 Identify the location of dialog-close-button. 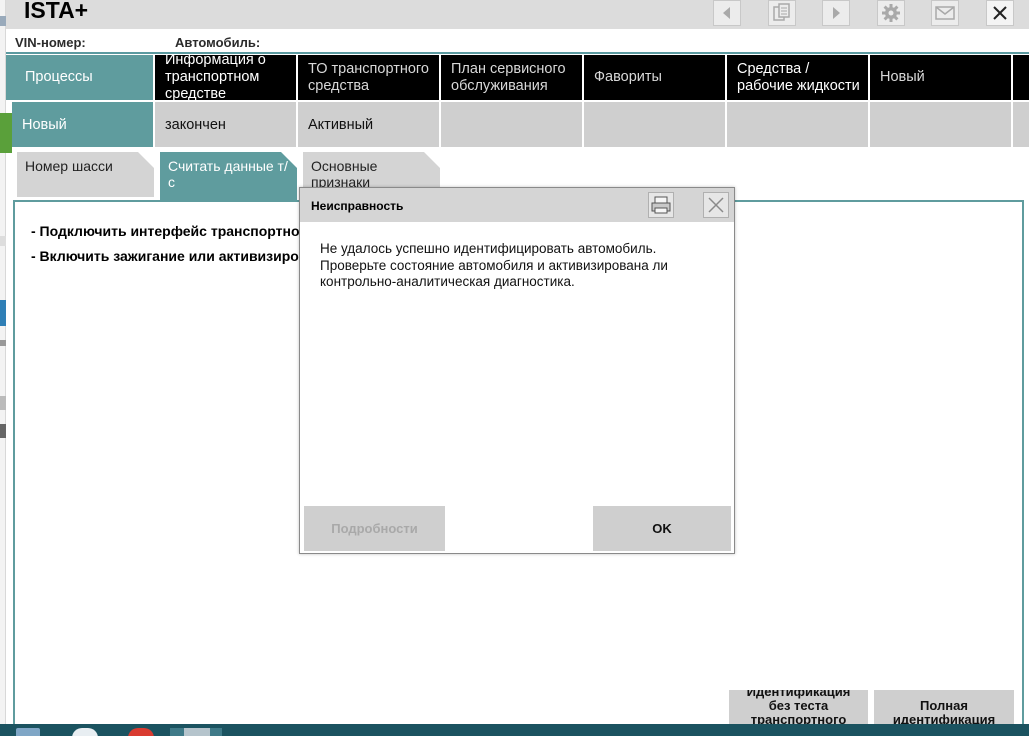
(716, 205).